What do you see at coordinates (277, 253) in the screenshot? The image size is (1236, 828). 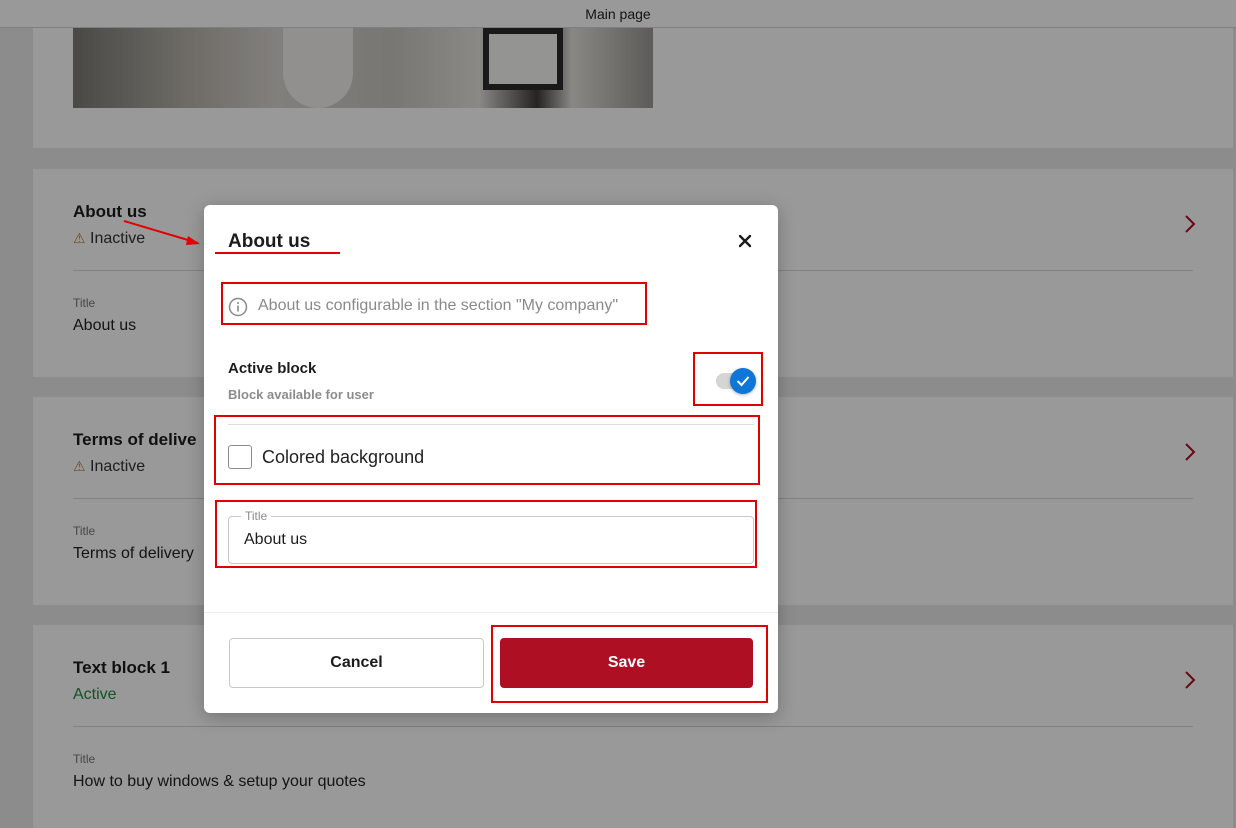 I see `annotation-underline` at bounding box center [277, 253].